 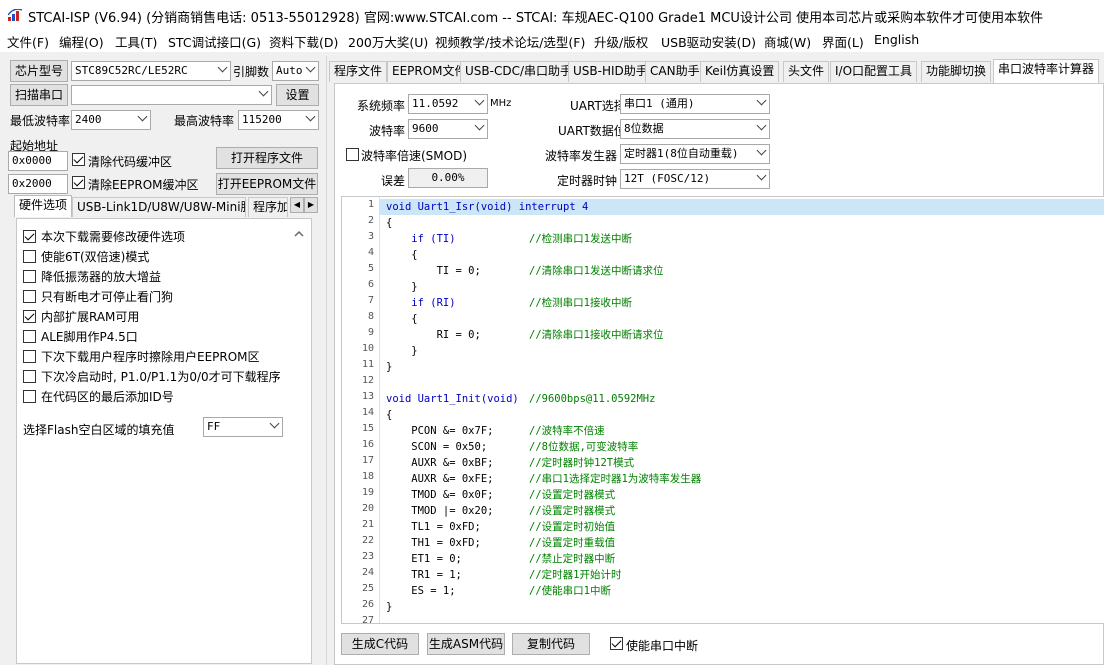 I want to click on code-text: if (RI), so click(x=421, y=303).